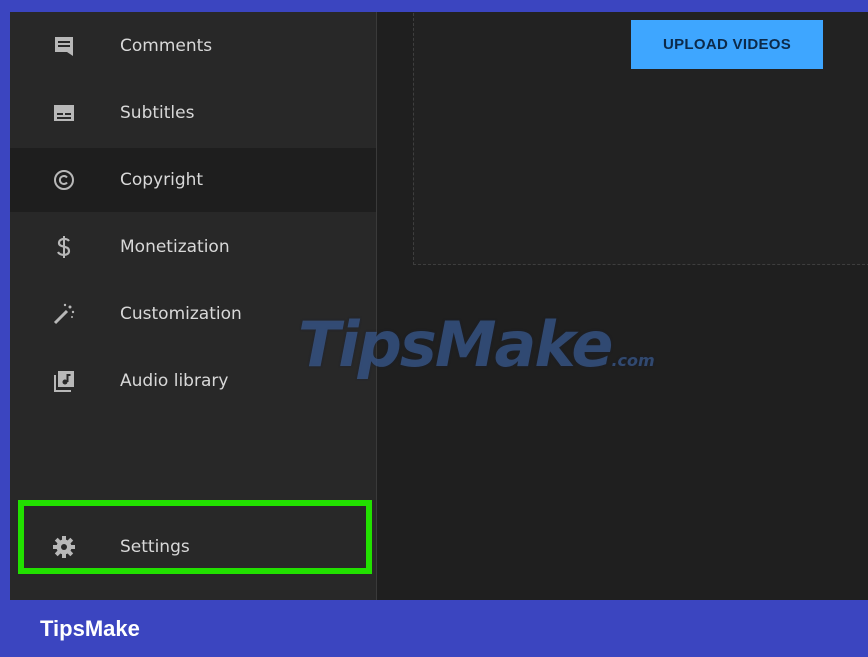  What do you see at coordinates (64, 314) in the screenshot?
I see `magic-wand-icon` at bounding box center [64, 314].